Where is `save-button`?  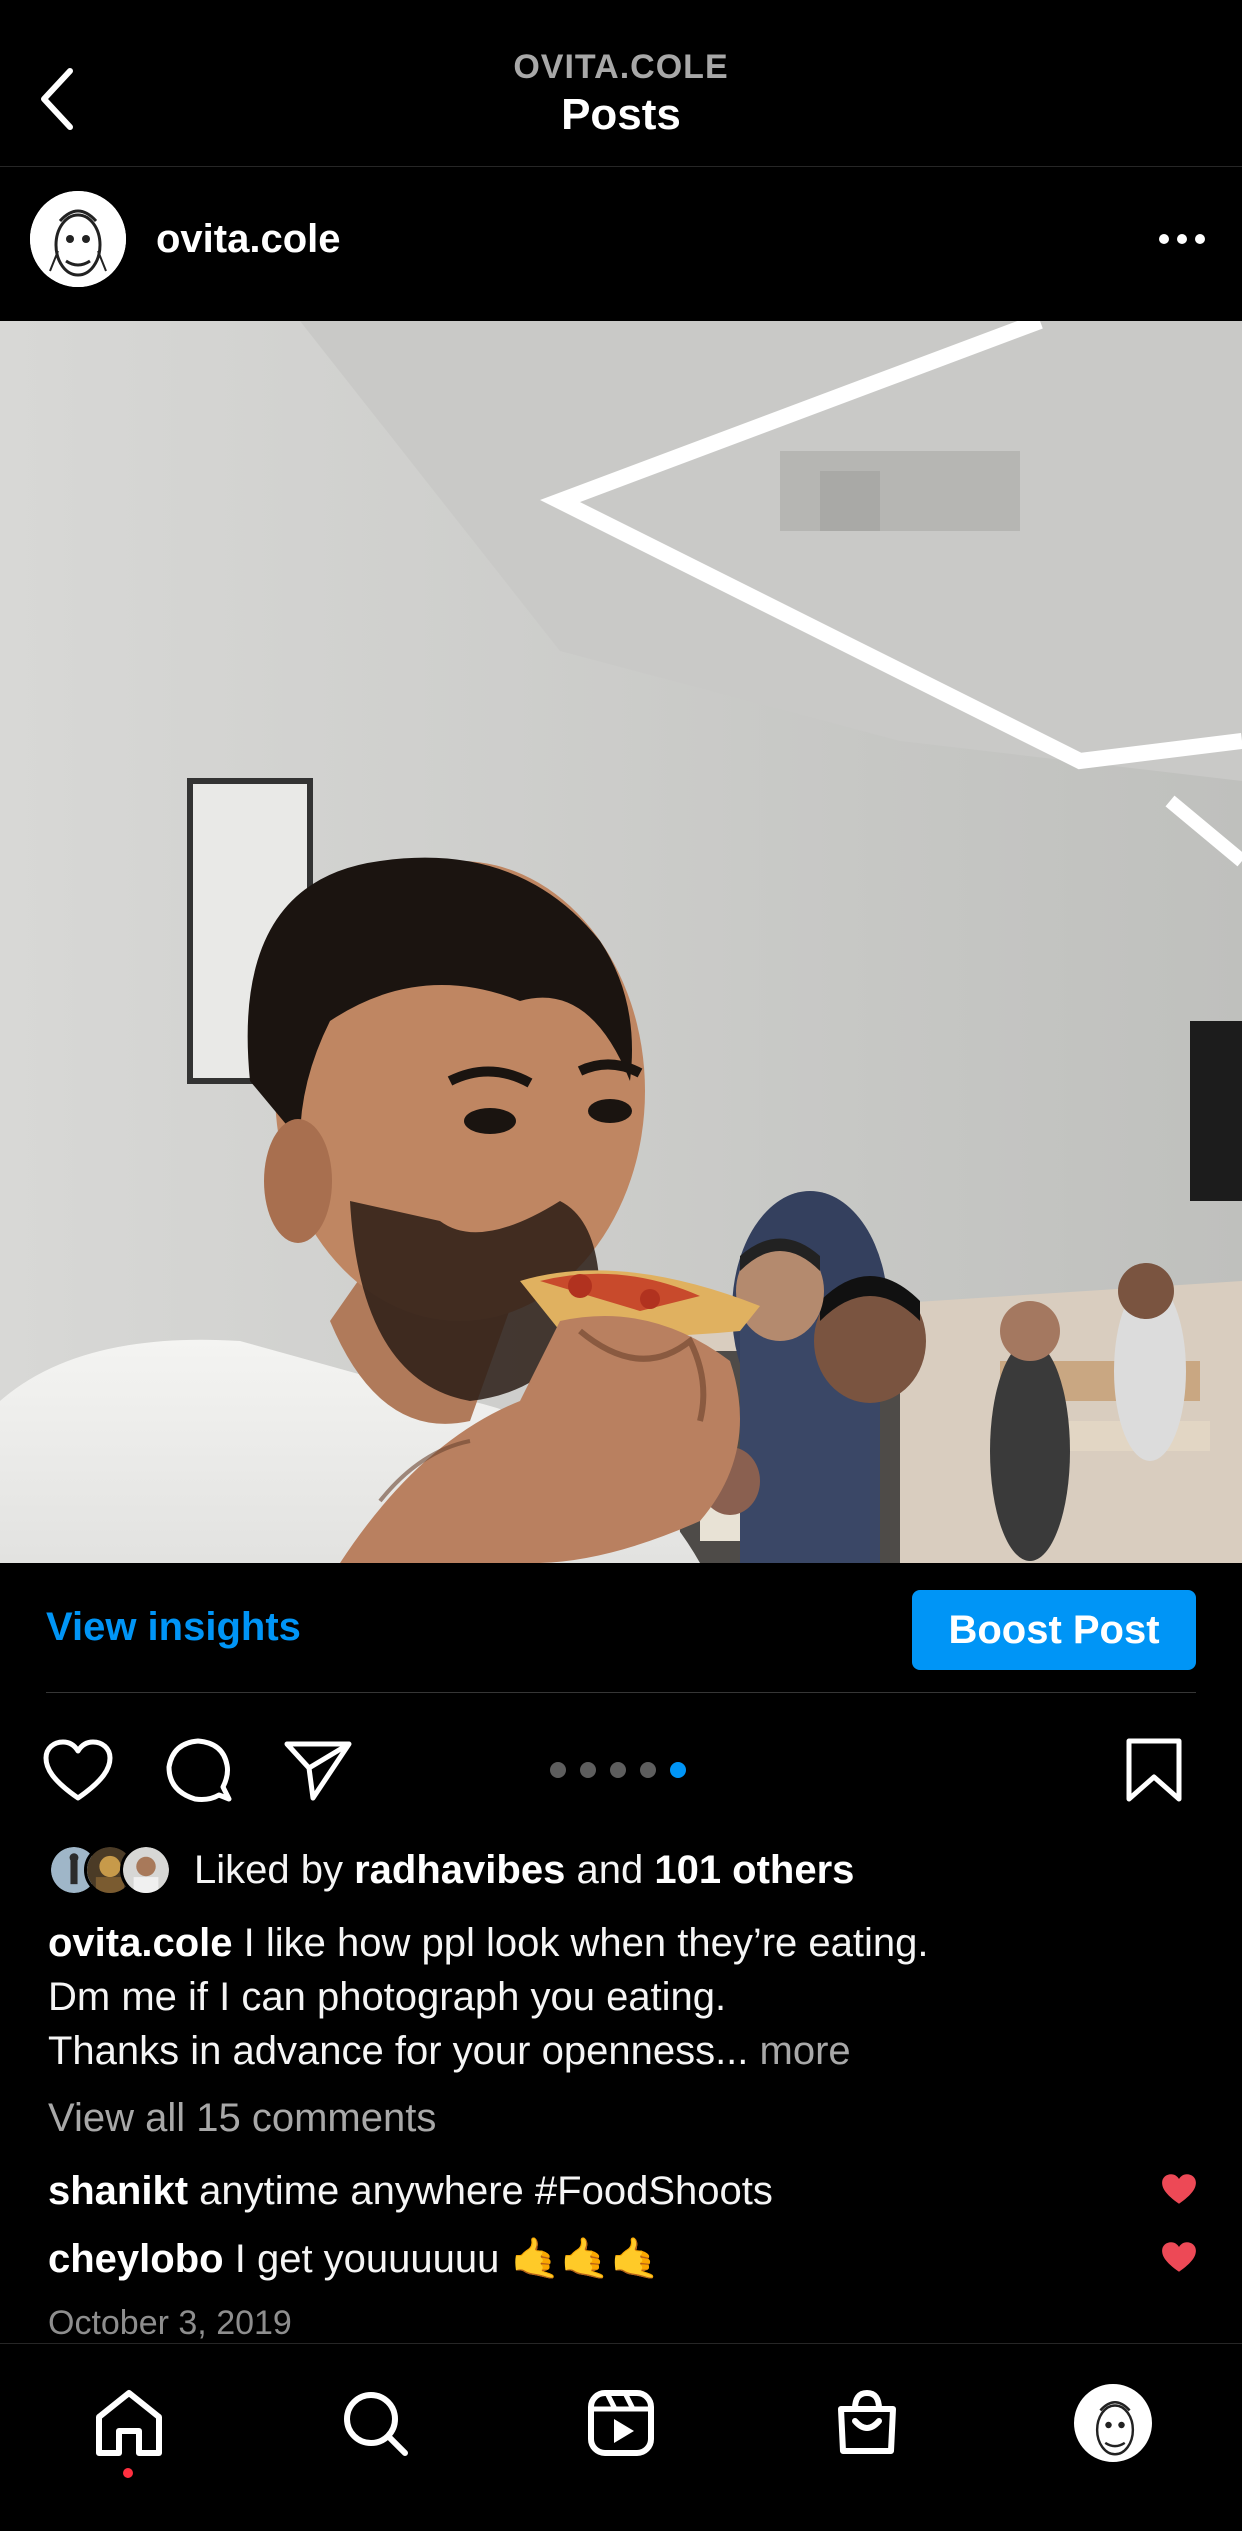 save-button is located at coordinates (1154, 1770).